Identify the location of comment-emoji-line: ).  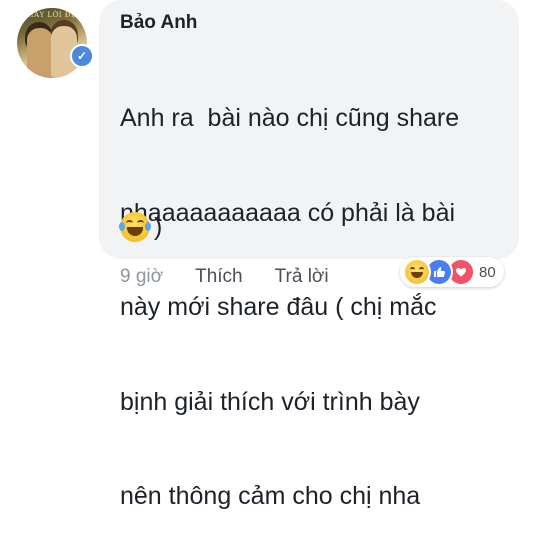
(141, 227).